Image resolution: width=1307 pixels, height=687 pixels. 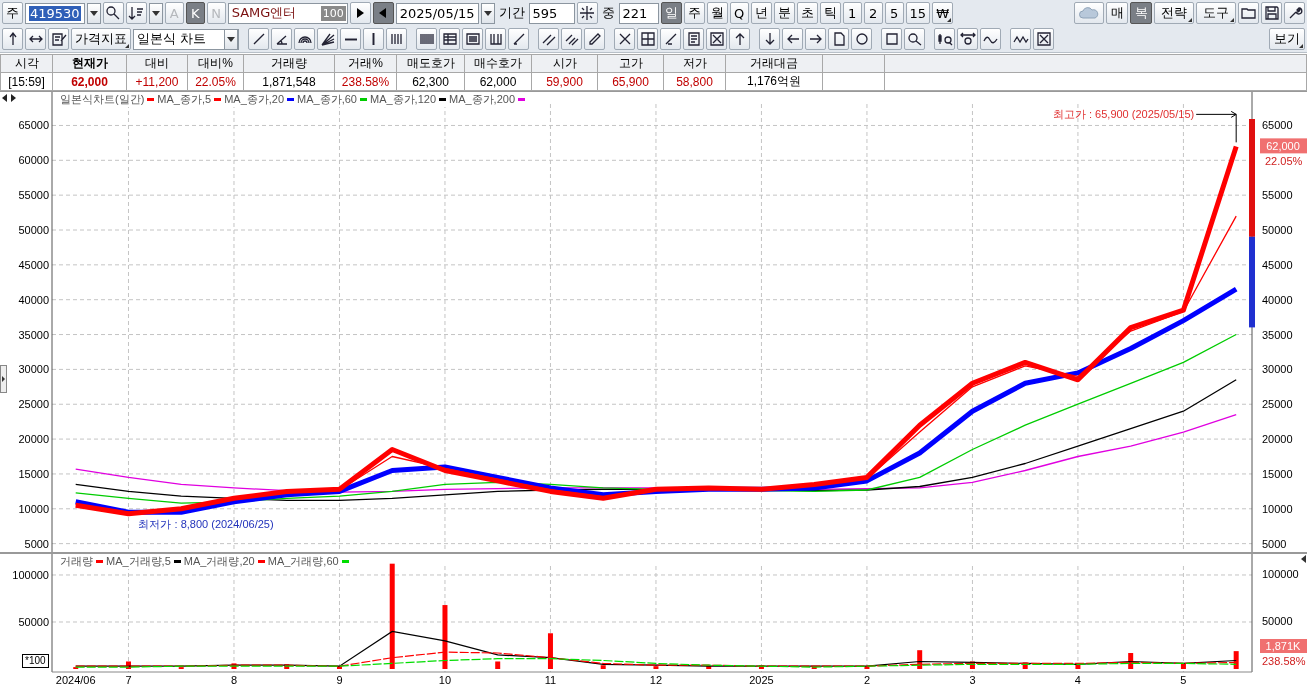 I want to click on legend-label: MA_거래량,60, so click(x=303, y=561).